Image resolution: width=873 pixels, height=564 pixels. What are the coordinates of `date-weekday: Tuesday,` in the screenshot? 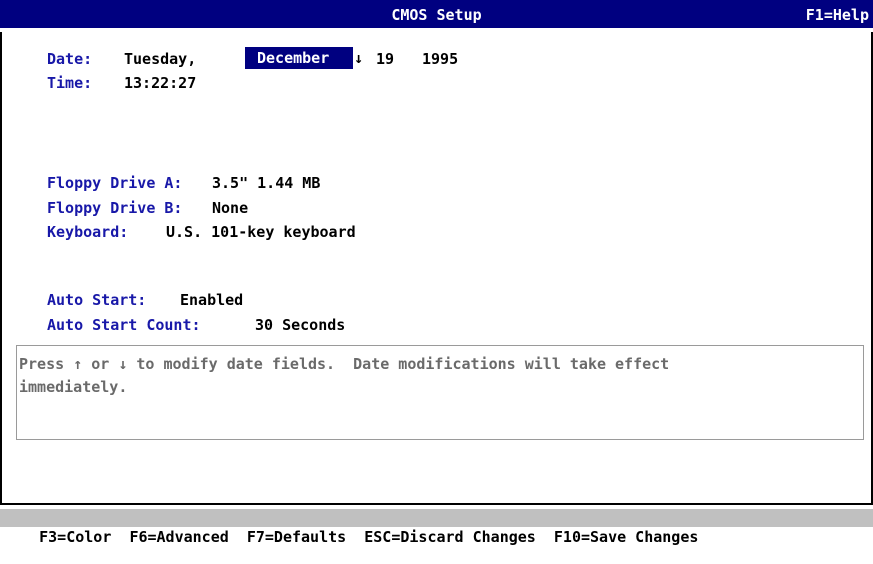 It's located at (160, 59).